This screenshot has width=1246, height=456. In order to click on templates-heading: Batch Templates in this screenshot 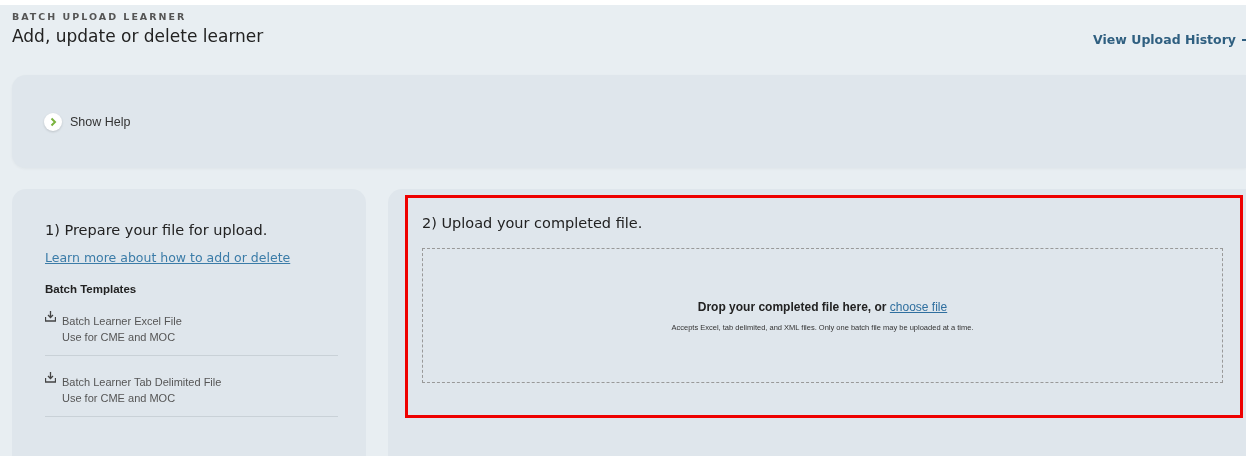, I will do `click(91, 289)`.